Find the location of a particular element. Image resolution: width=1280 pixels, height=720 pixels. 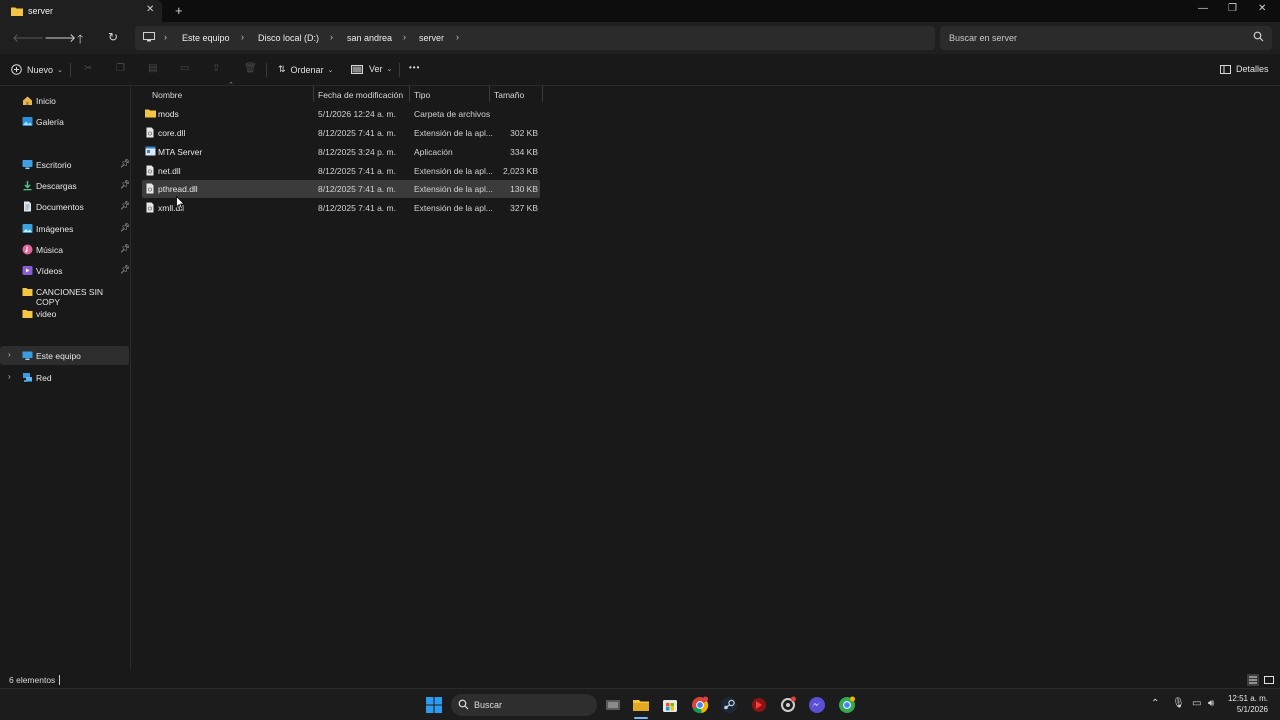

sort-button: ⇅ Ordenar ⌄ is located at coordinates (305, 69).